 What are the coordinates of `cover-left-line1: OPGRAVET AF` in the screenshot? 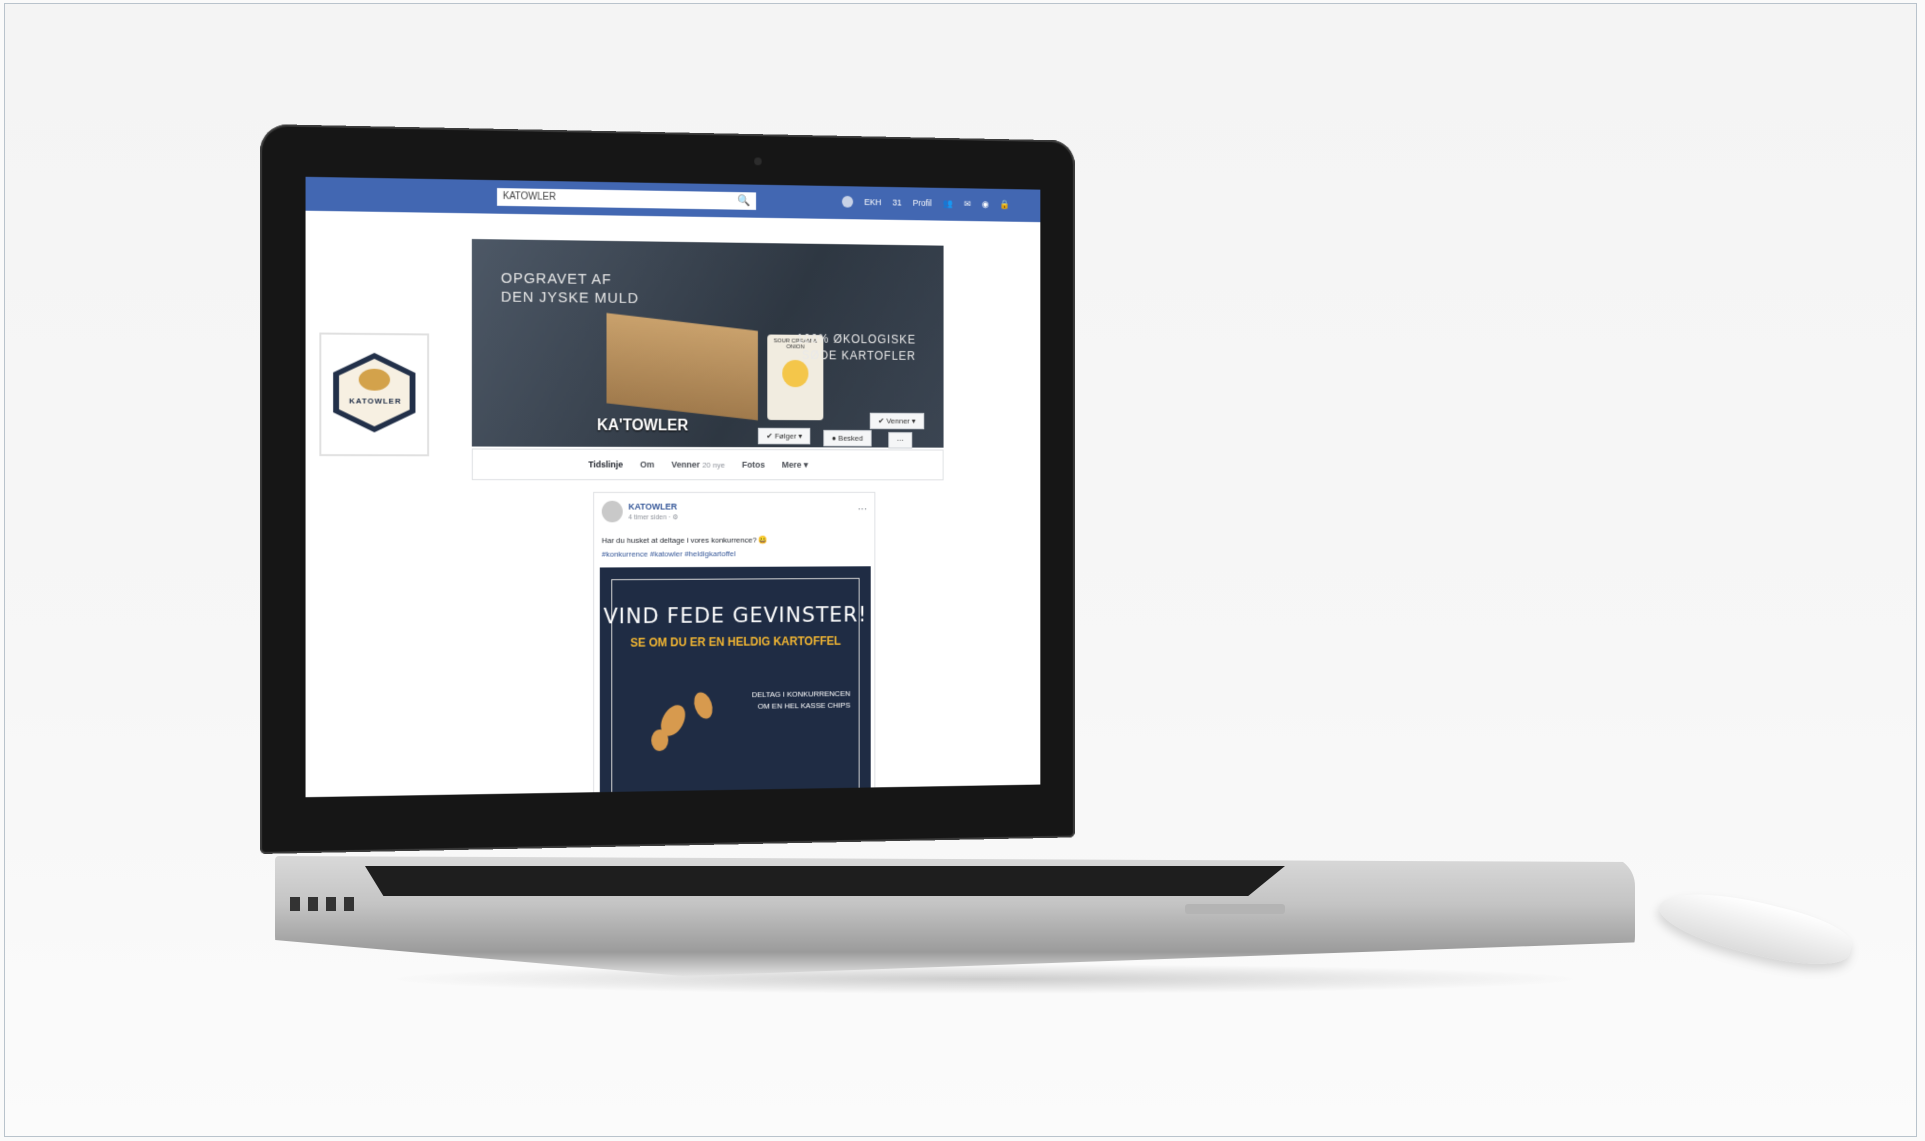 It's located at (556, 279).